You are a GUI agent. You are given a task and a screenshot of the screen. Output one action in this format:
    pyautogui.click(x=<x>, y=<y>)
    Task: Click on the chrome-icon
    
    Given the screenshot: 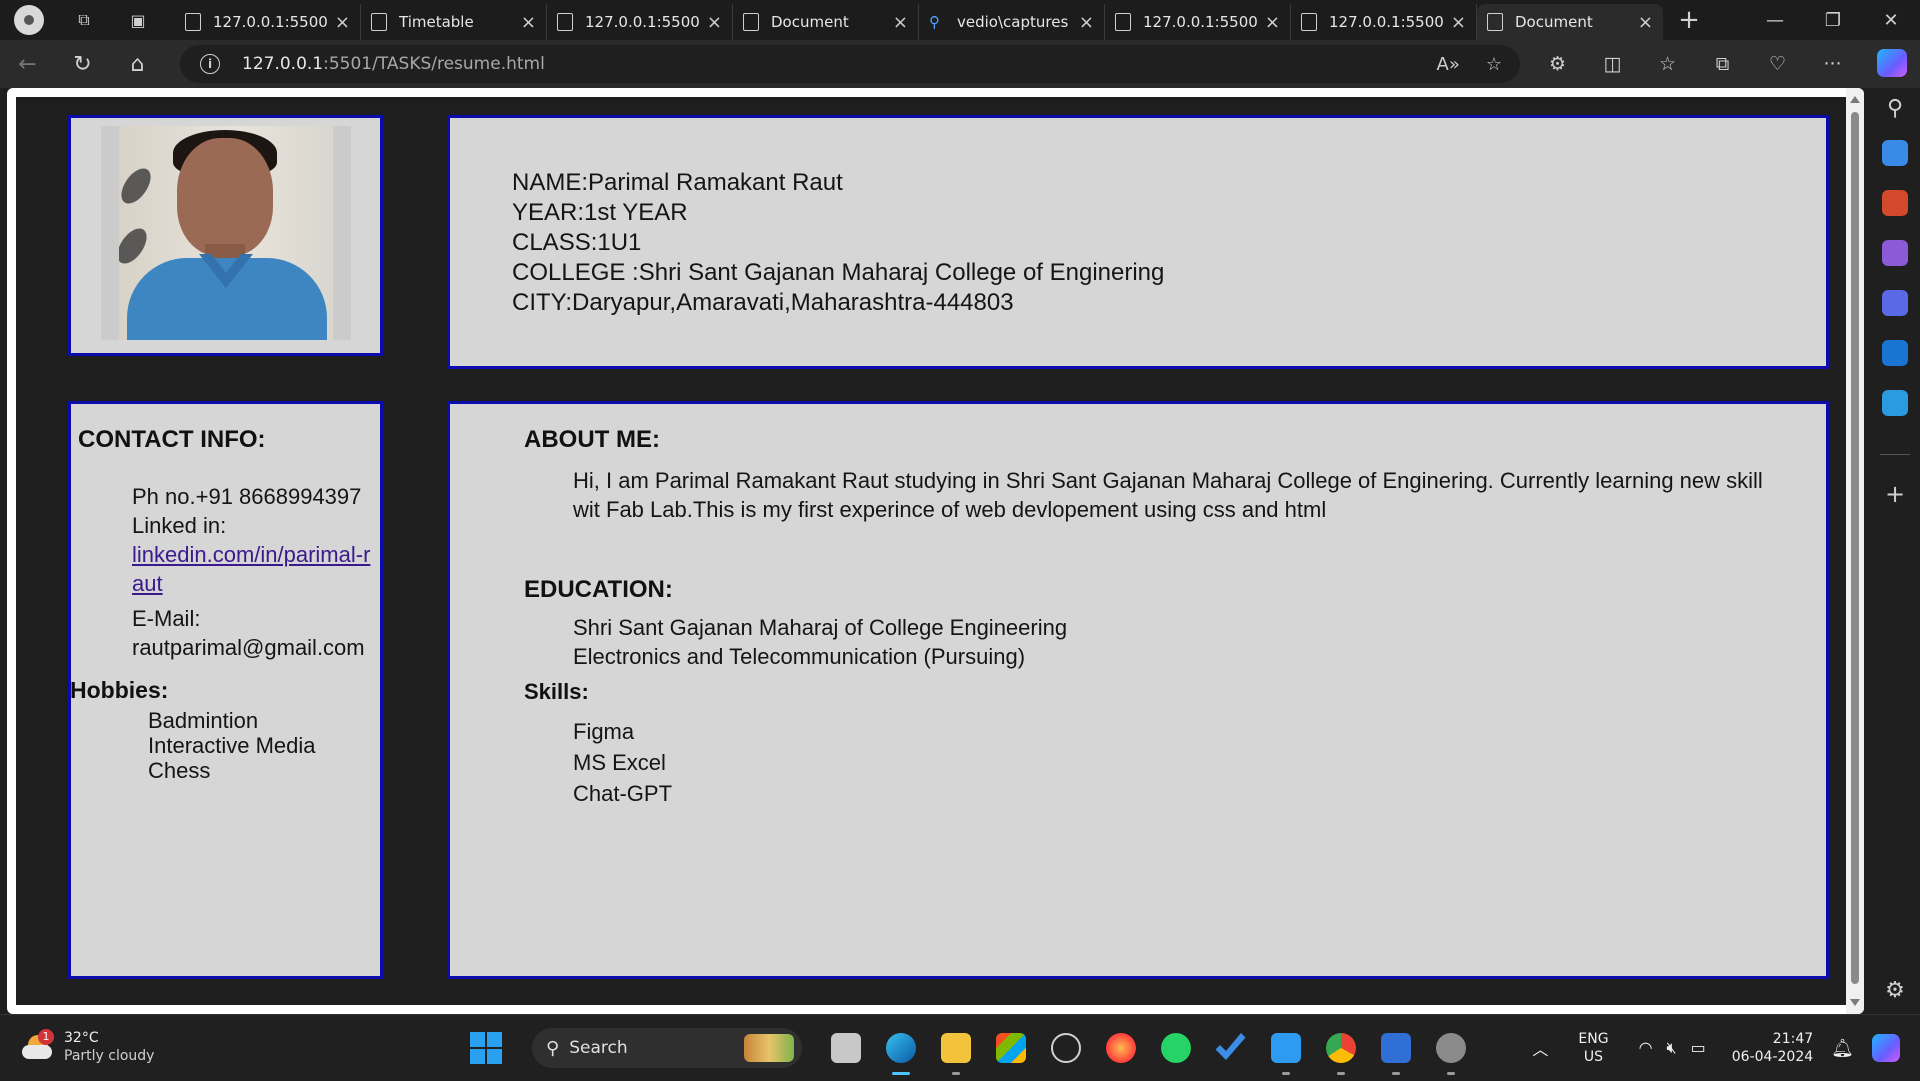 What is the action you would take?
    pyautogui.click(x=1340, y=1048)
    